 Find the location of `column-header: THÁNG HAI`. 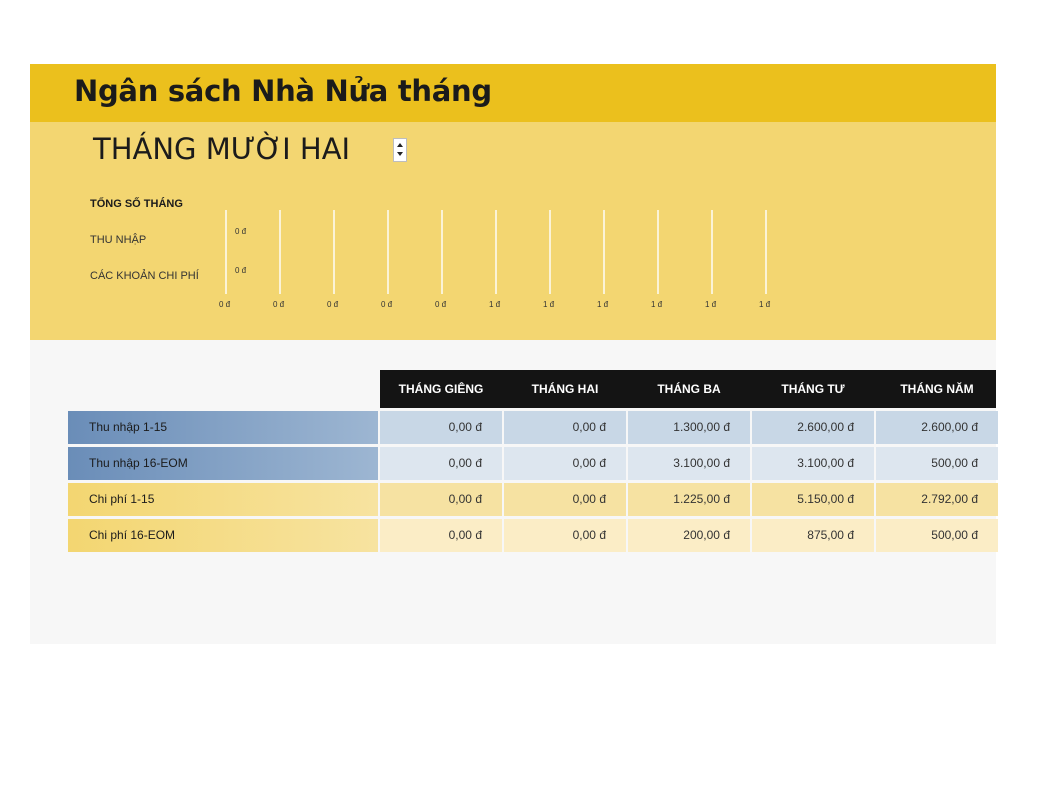

column-header: THÁNG HAI is located at coordinates (565, 389).